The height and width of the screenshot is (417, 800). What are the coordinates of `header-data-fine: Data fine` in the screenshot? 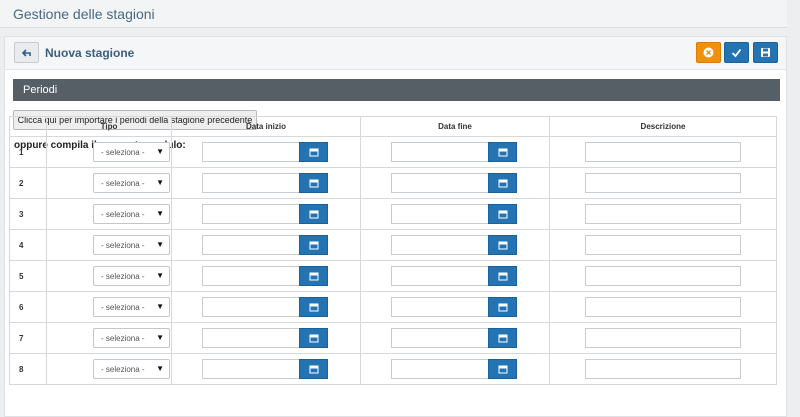 It's located at (455, 126).